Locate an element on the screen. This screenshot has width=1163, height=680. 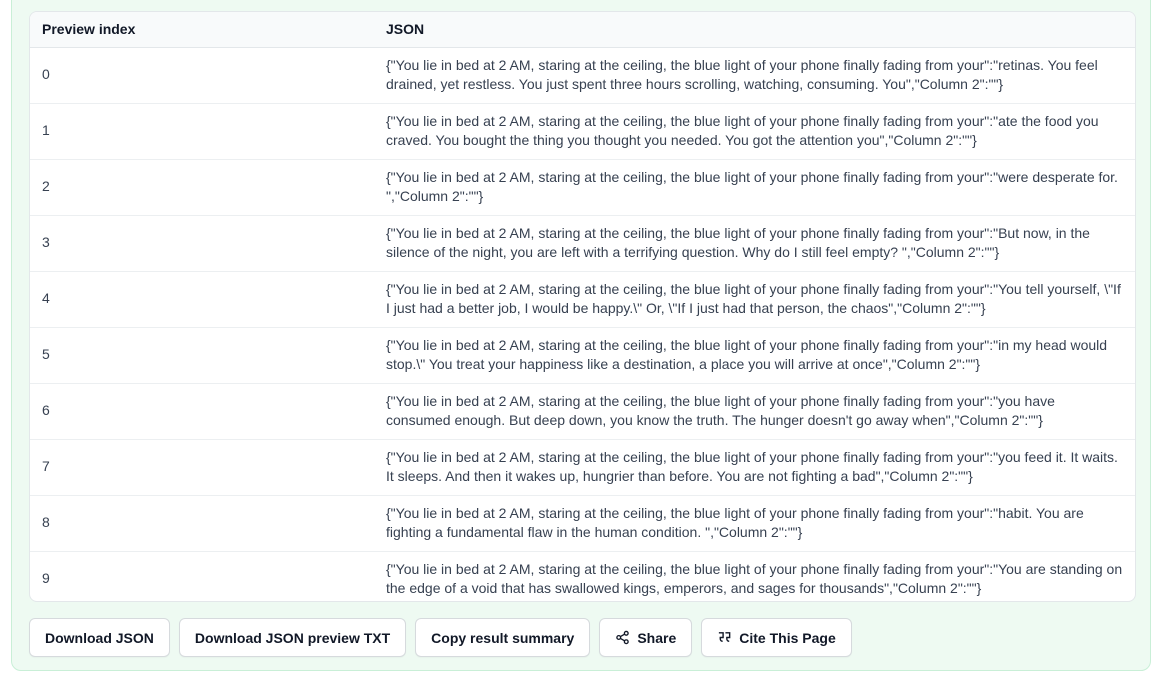
download-json-button: Download JSON is located at coordinates (99, 637).